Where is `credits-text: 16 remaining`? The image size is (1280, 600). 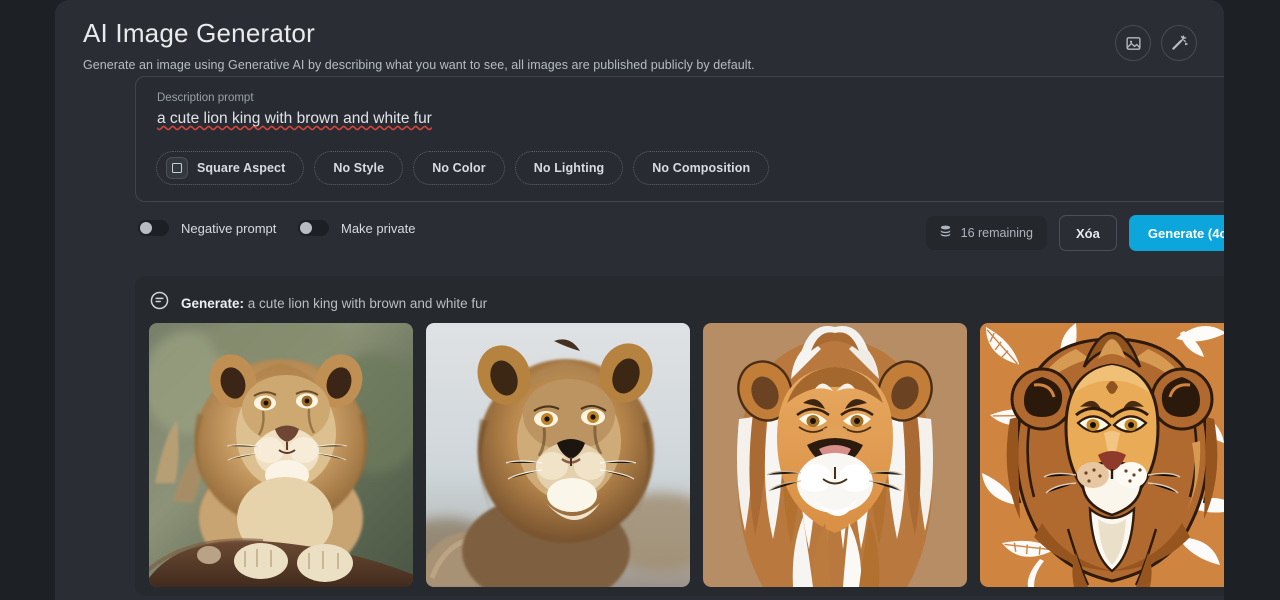 credits-text: 16 remaining is located at coordinates (996, 233).